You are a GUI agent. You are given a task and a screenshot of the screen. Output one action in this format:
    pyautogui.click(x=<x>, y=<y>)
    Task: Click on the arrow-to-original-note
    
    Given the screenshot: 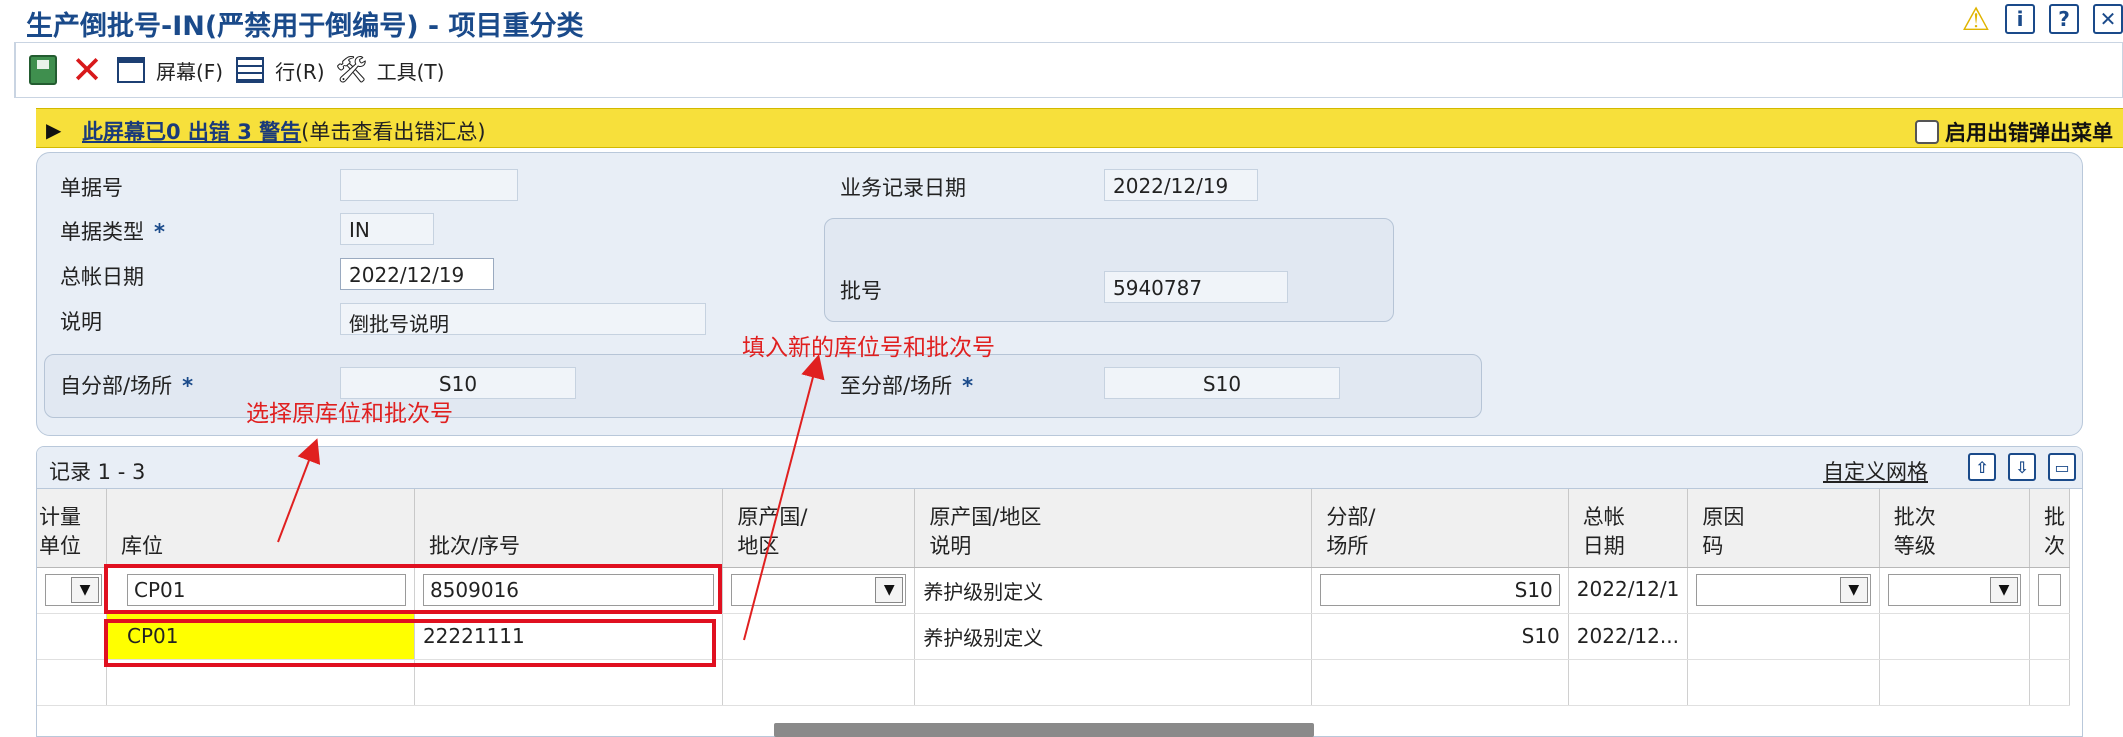 What is the action you would take?
    pyautogui.click(x=299, y=490)
    